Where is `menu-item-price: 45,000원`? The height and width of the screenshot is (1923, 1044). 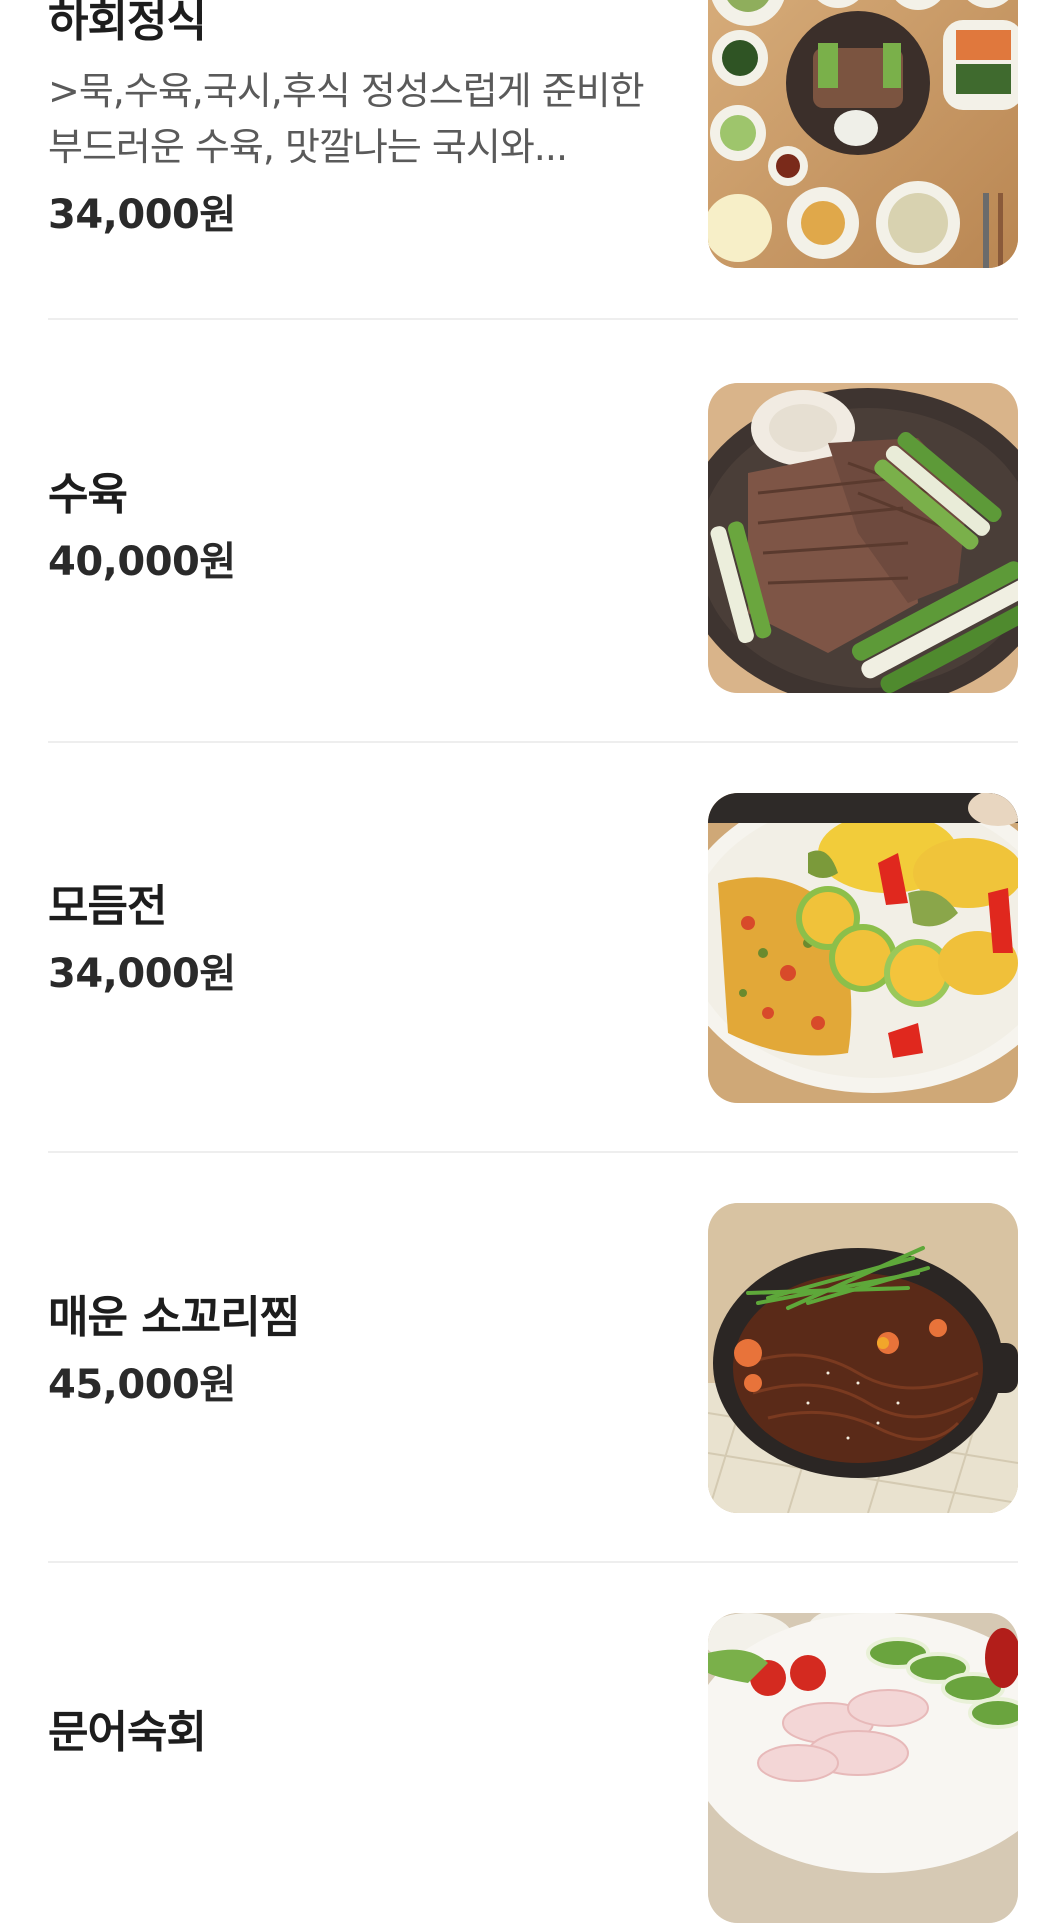
menu-item-price: 45,000원 is located at coordinates (142, 1385).